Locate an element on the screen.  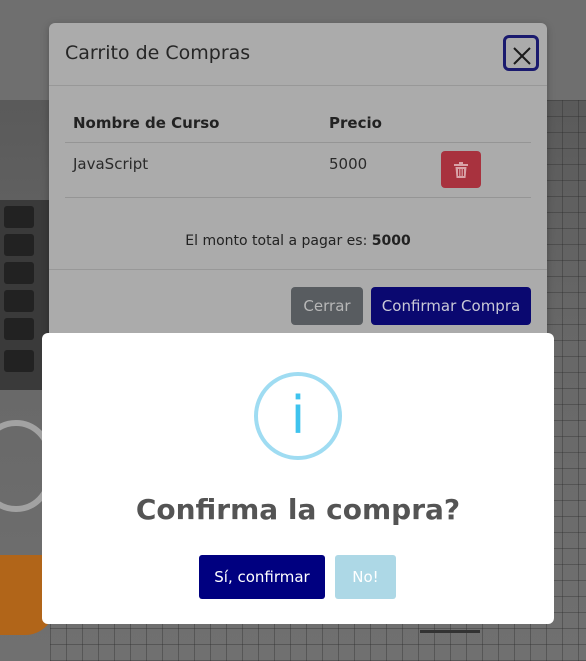
column-header-course-name: Nombre de Curso is located at coordinates (146, 123).